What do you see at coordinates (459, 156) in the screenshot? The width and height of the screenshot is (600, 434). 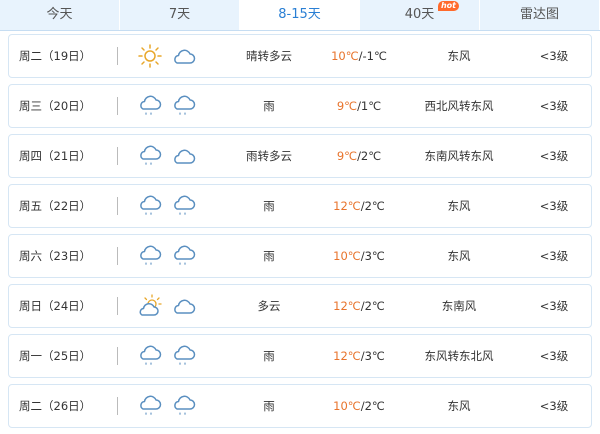 I see `wind-direction: 东南风转东风` at bounding box center [459, 156].